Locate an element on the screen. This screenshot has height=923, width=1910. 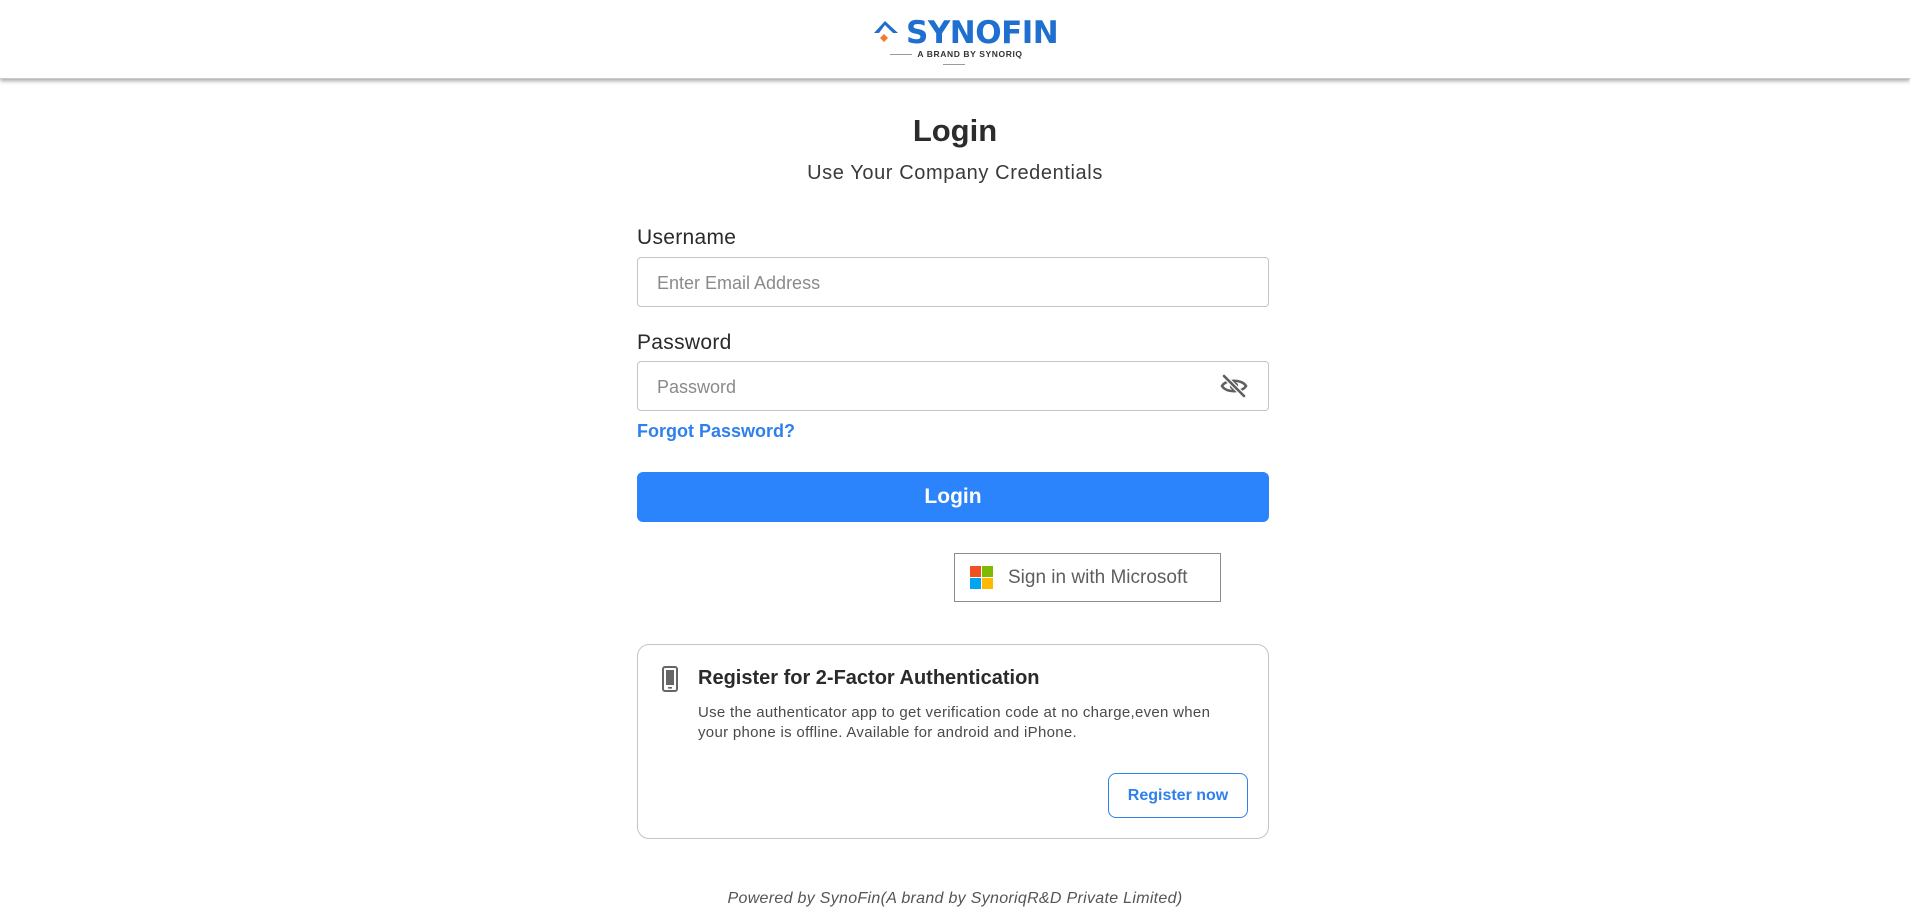
eye-off-icon is located at coordinates (1234, 386).